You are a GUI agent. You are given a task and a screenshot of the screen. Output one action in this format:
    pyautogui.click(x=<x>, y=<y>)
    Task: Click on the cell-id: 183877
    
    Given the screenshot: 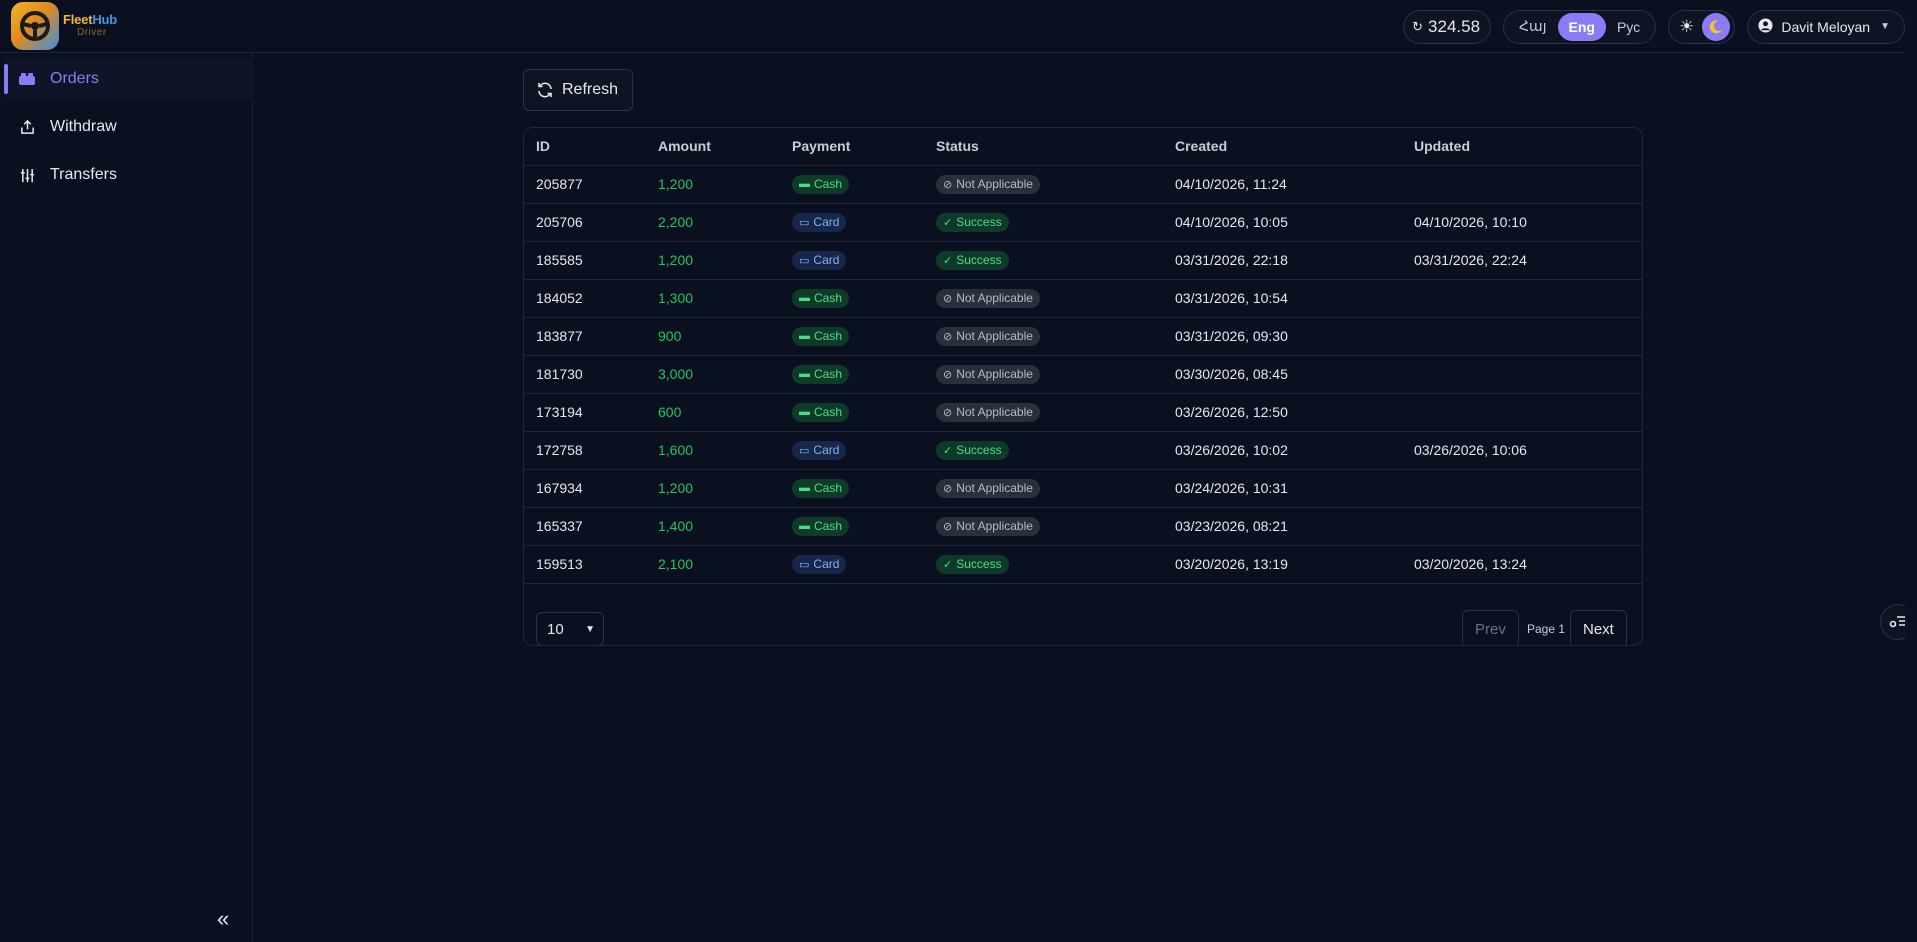 What is the action you would take?
    pyautogui.click(x=585, y=336)
    